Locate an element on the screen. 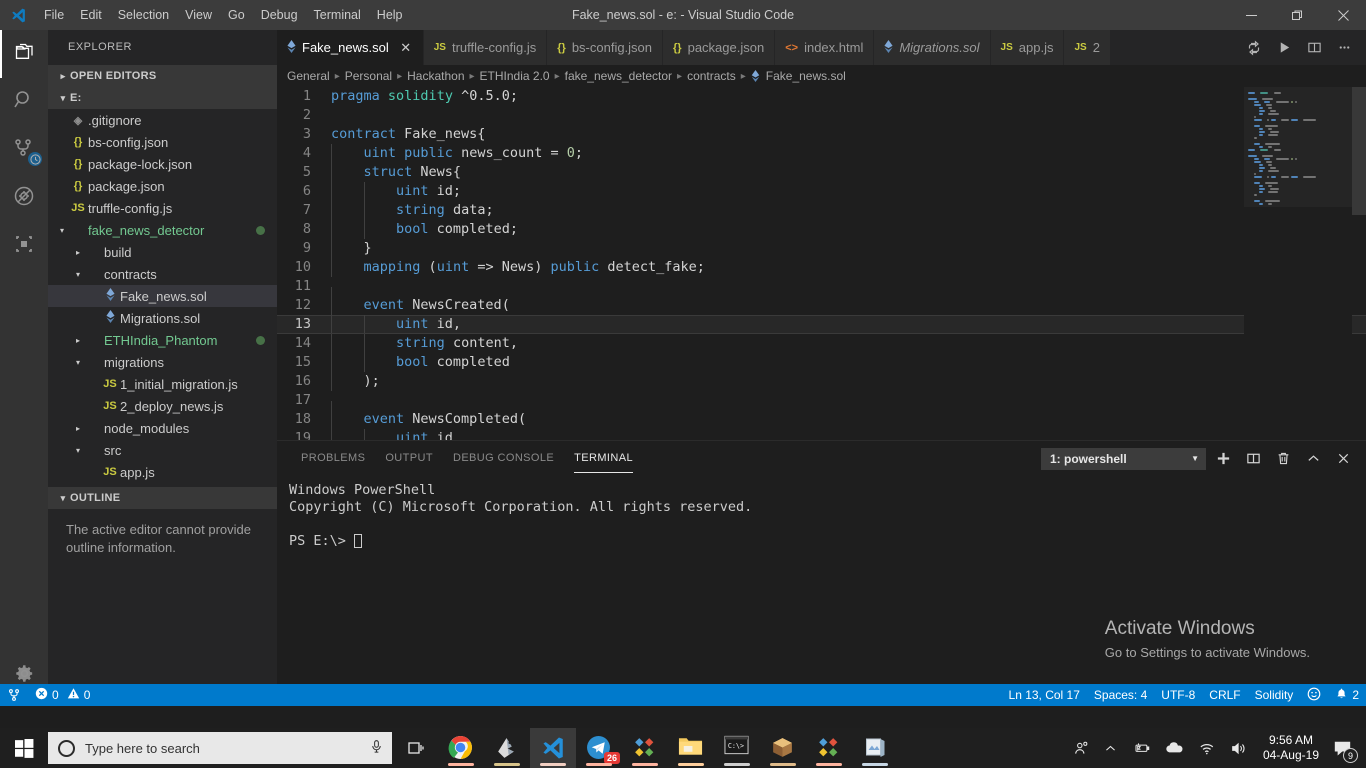  status-notifications: 2 is located at coordinates (1347, 695).